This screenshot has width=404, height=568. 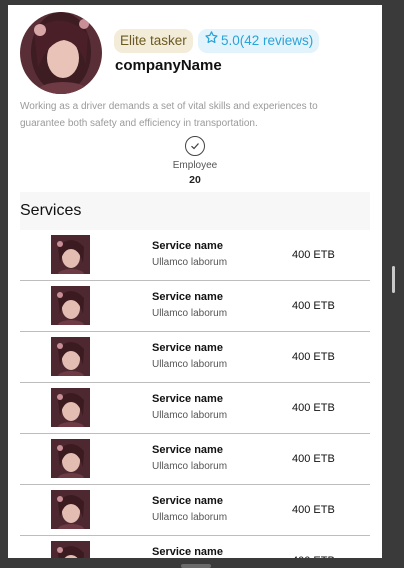 What do you see at coordinates (195, 180) in the screenshot?
I see `employee-count: 20` at bounding box center [195, 180].